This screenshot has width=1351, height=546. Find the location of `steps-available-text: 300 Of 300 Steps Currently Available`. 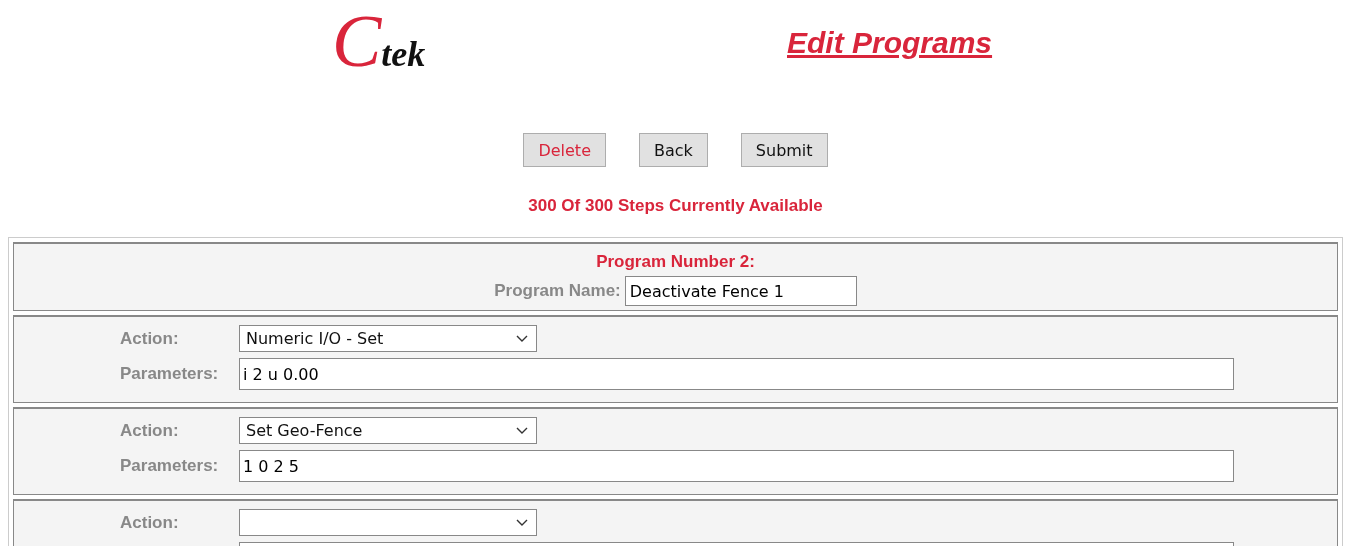

steps-available-text: 300 Of 300 Steps Currently Available is located at coordinates (675, 206).